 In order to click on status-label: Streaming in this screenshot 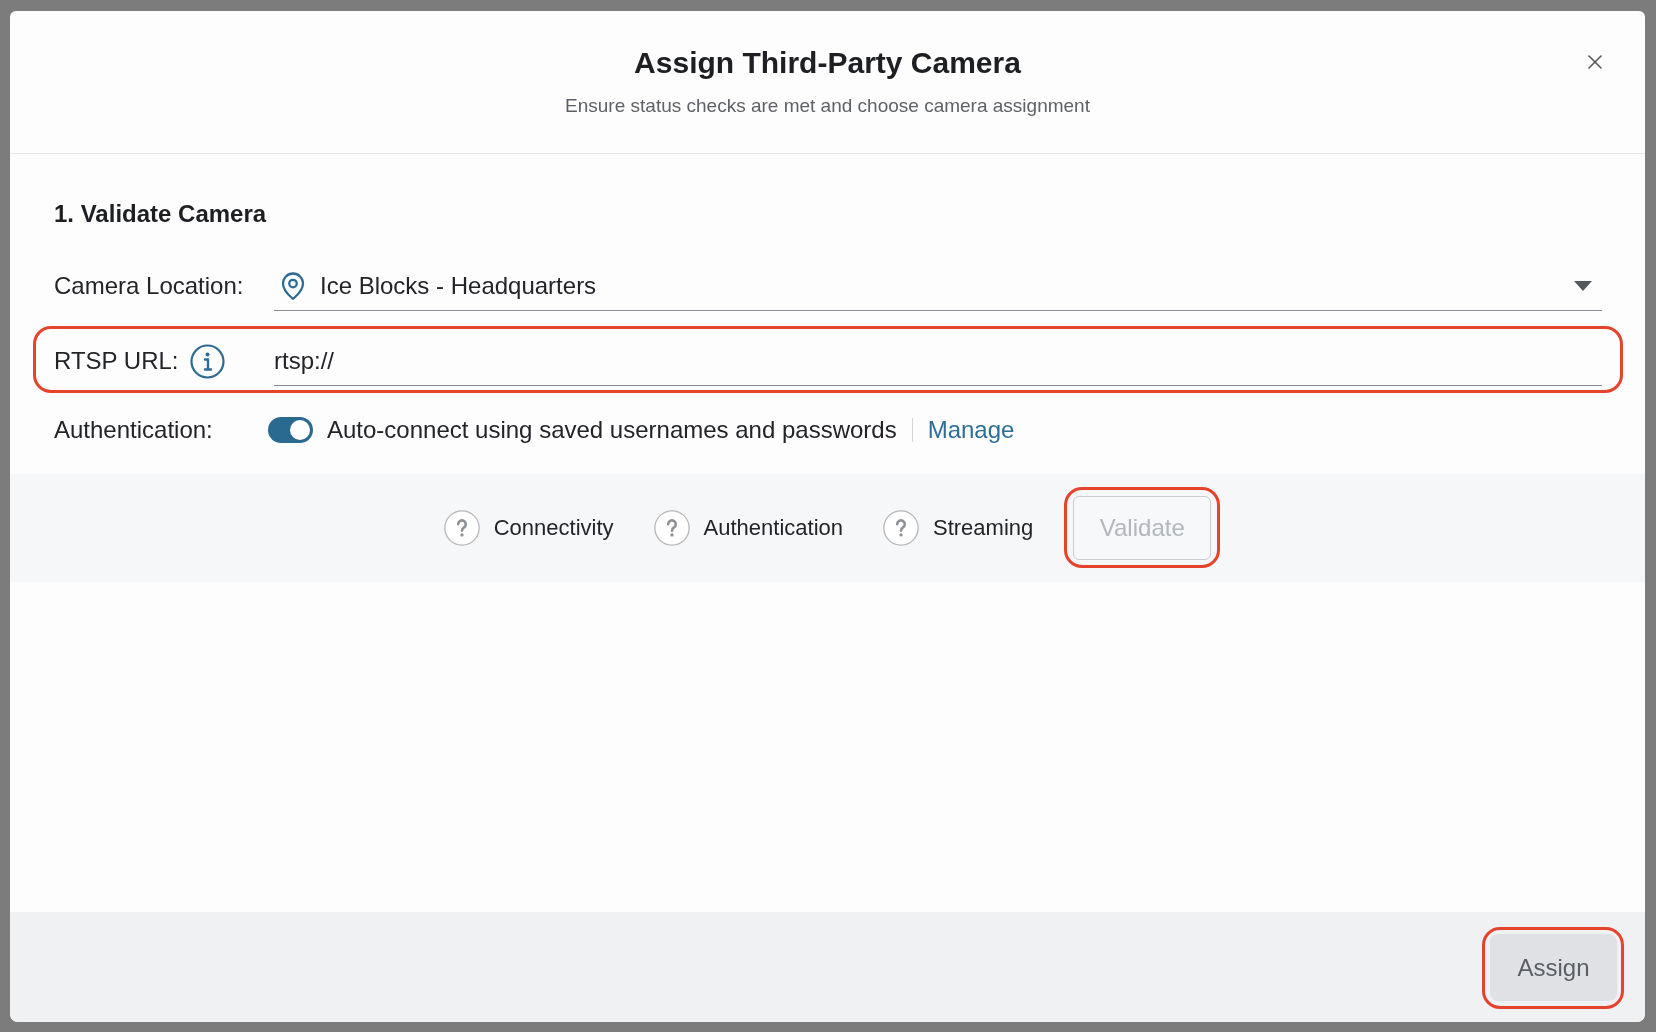, I will do `click(983, 528)`.